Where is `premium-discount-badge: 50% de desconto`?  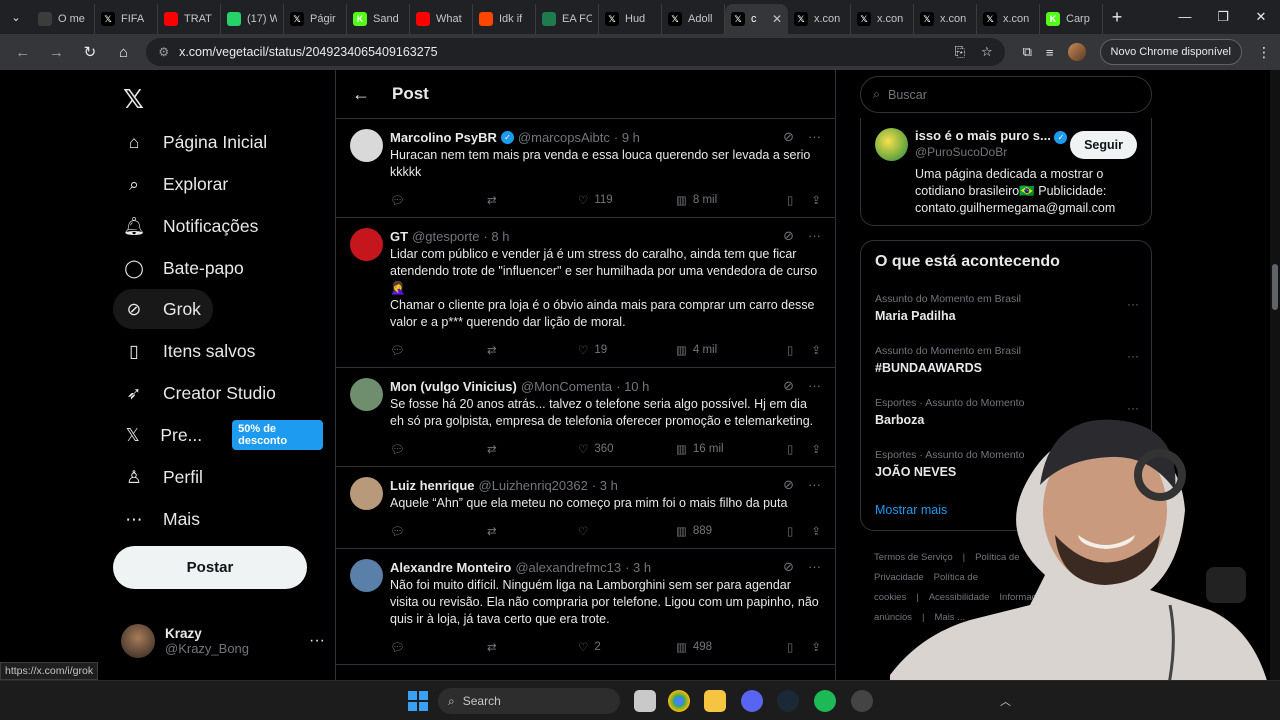
premium-discount-badge: 50% de desconto is located at coordinates (277, 435).